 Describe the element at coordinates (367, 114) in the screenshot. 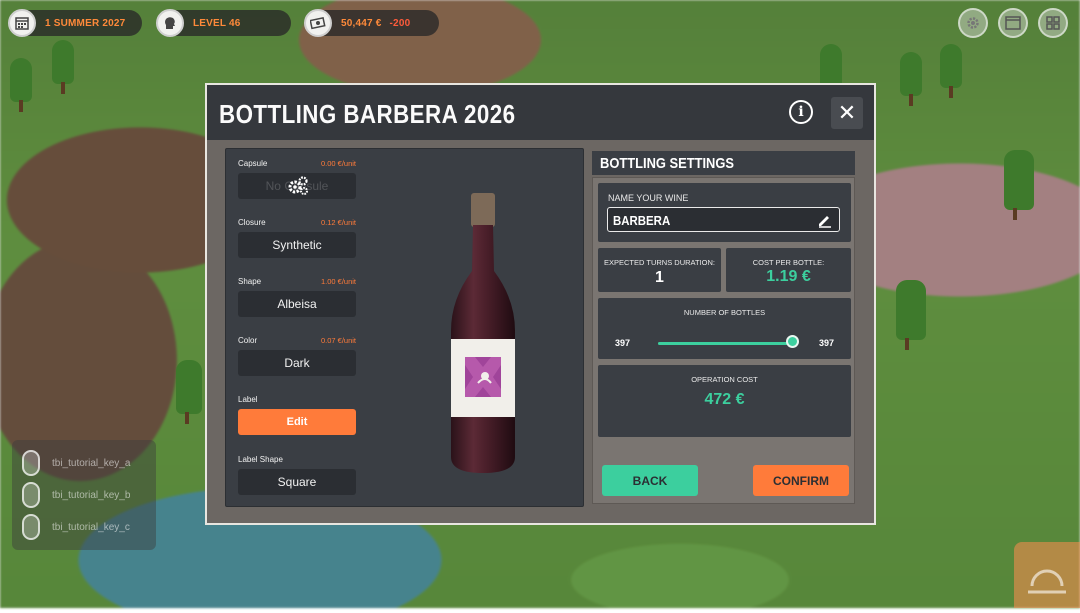

I see `dialog-title: BOTTLING BARBERA 2026` at that location.